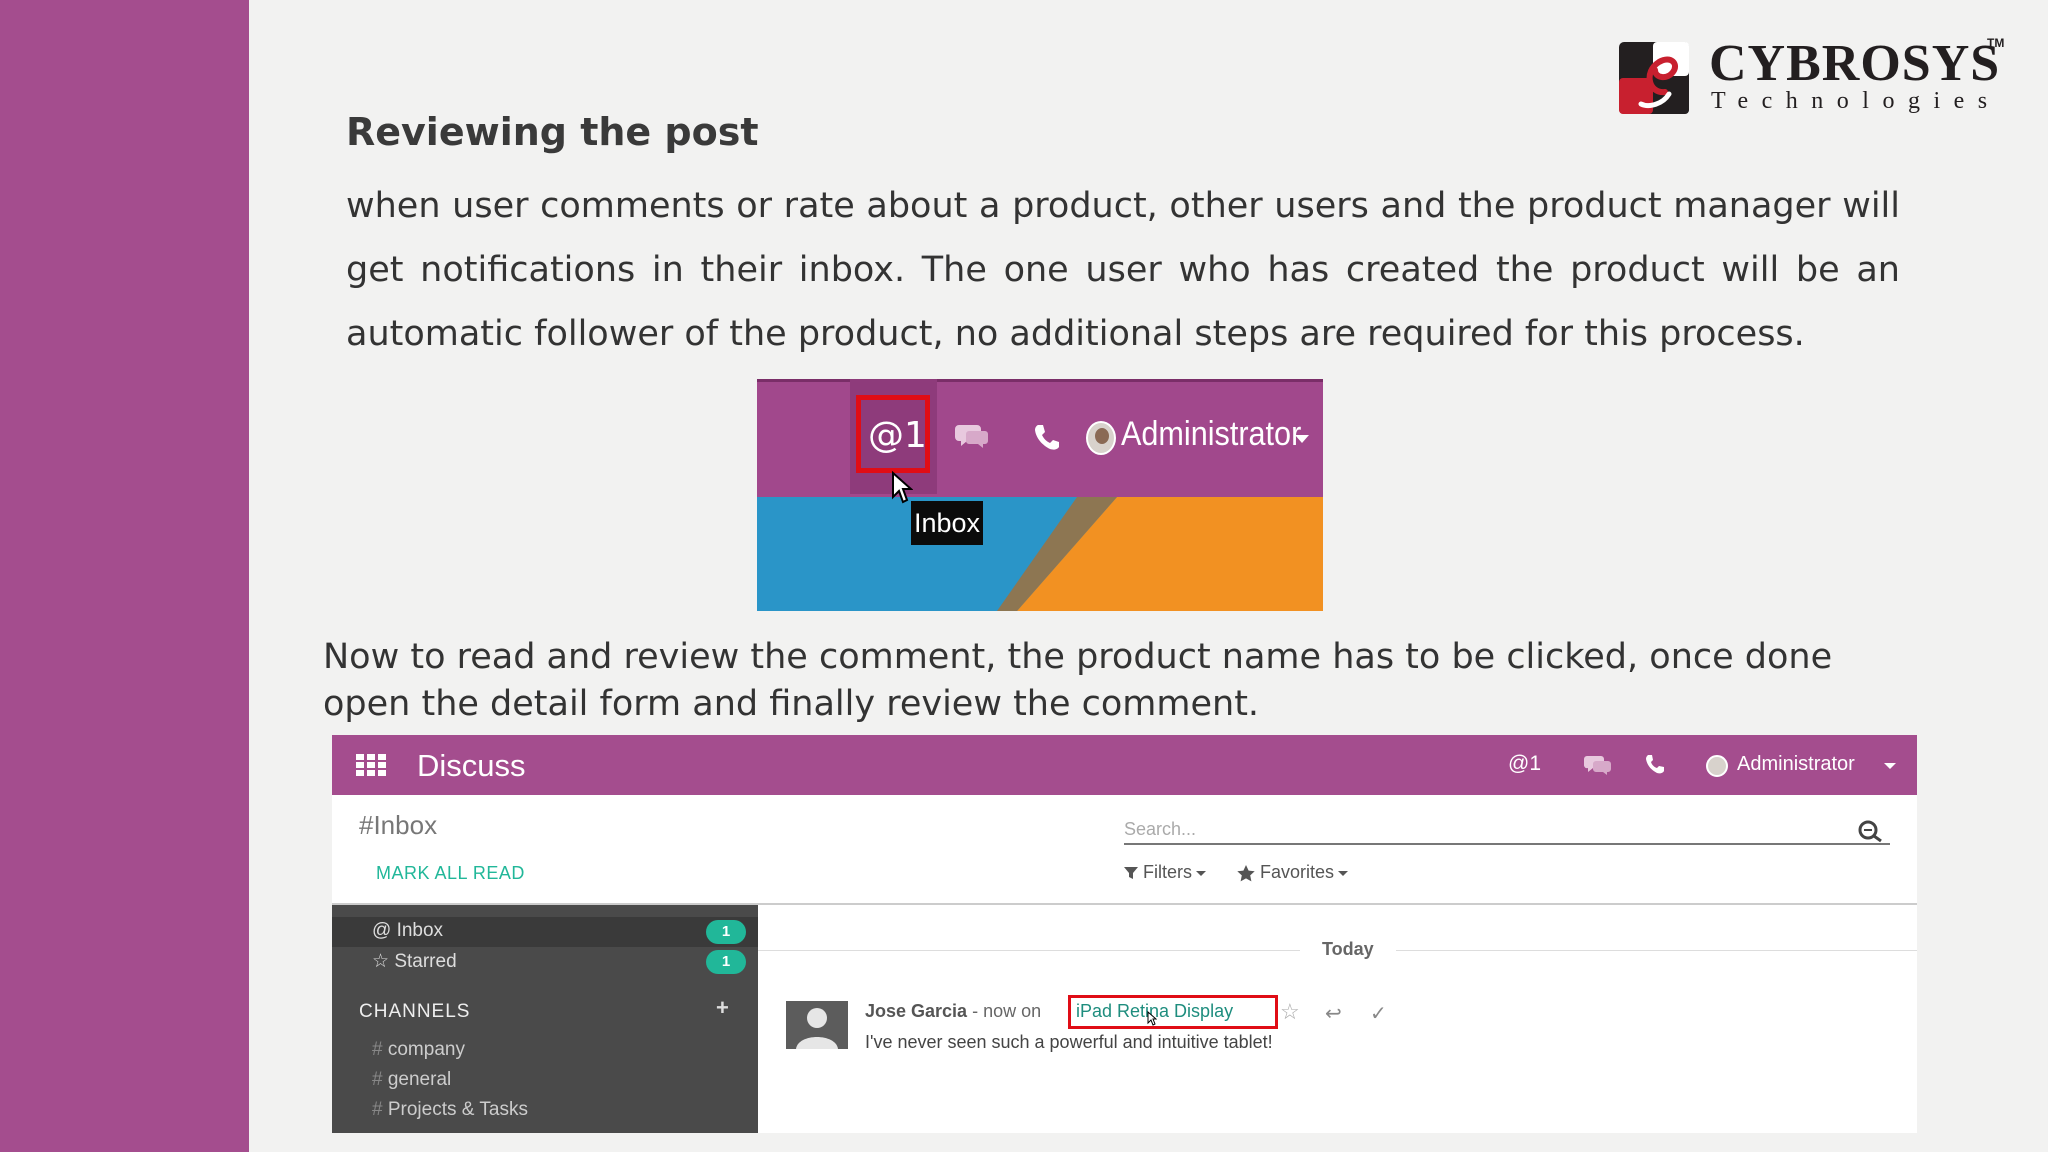 Image resolution: width=2048 pixels, height=1152 pixels. Describe the element at coordinates (1131, 873) in the screenshot. I see `filter-icon` at that location.